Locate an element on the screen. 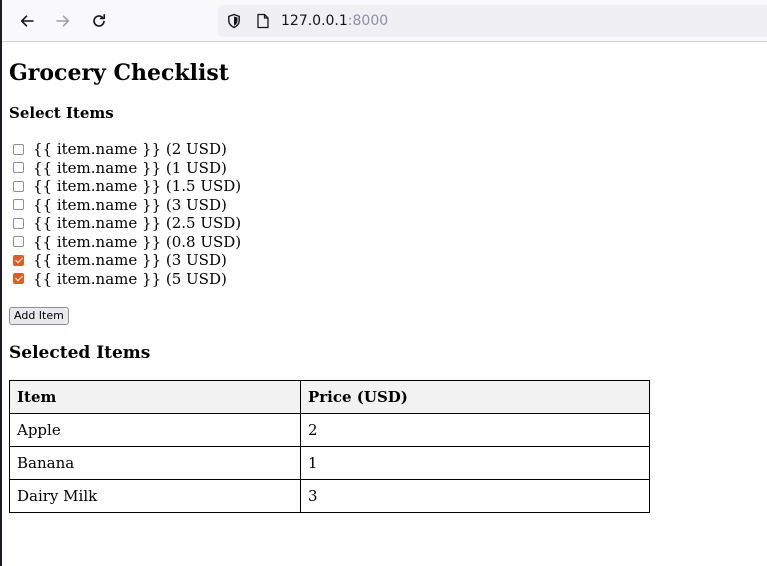 The width and height of the screenshot is (767, 566). page-icon is located at coordinates (263, 21).